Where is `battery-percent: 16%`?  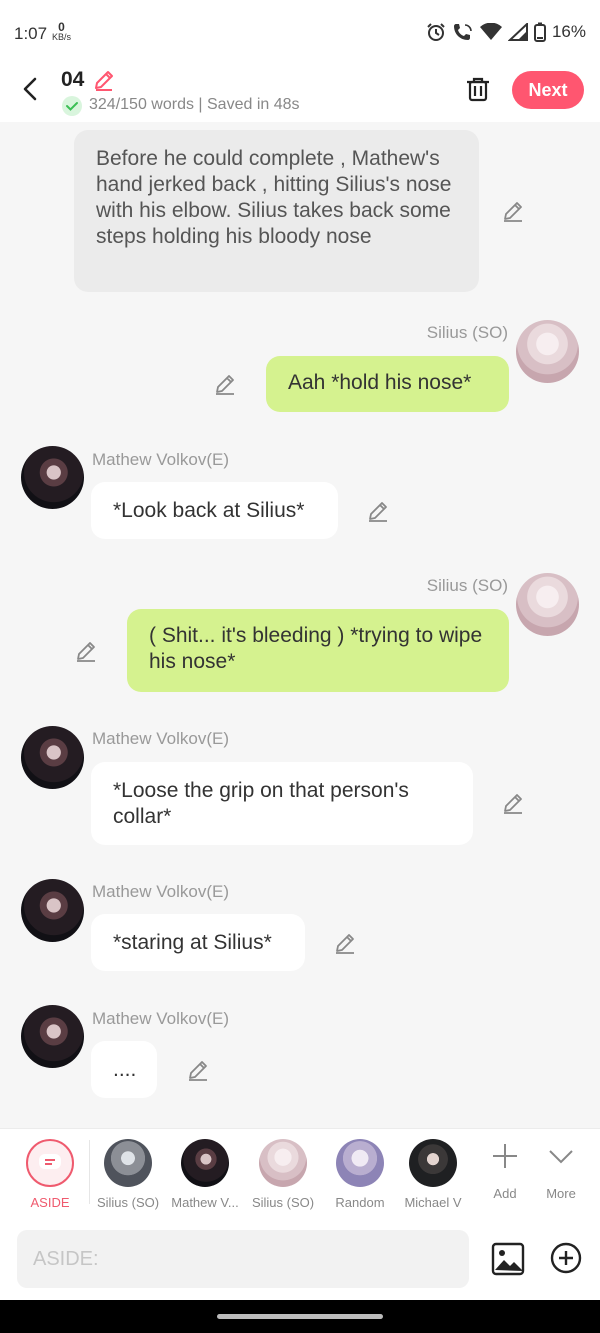 battery-percent: 16% is located at coordinates (568, 31).